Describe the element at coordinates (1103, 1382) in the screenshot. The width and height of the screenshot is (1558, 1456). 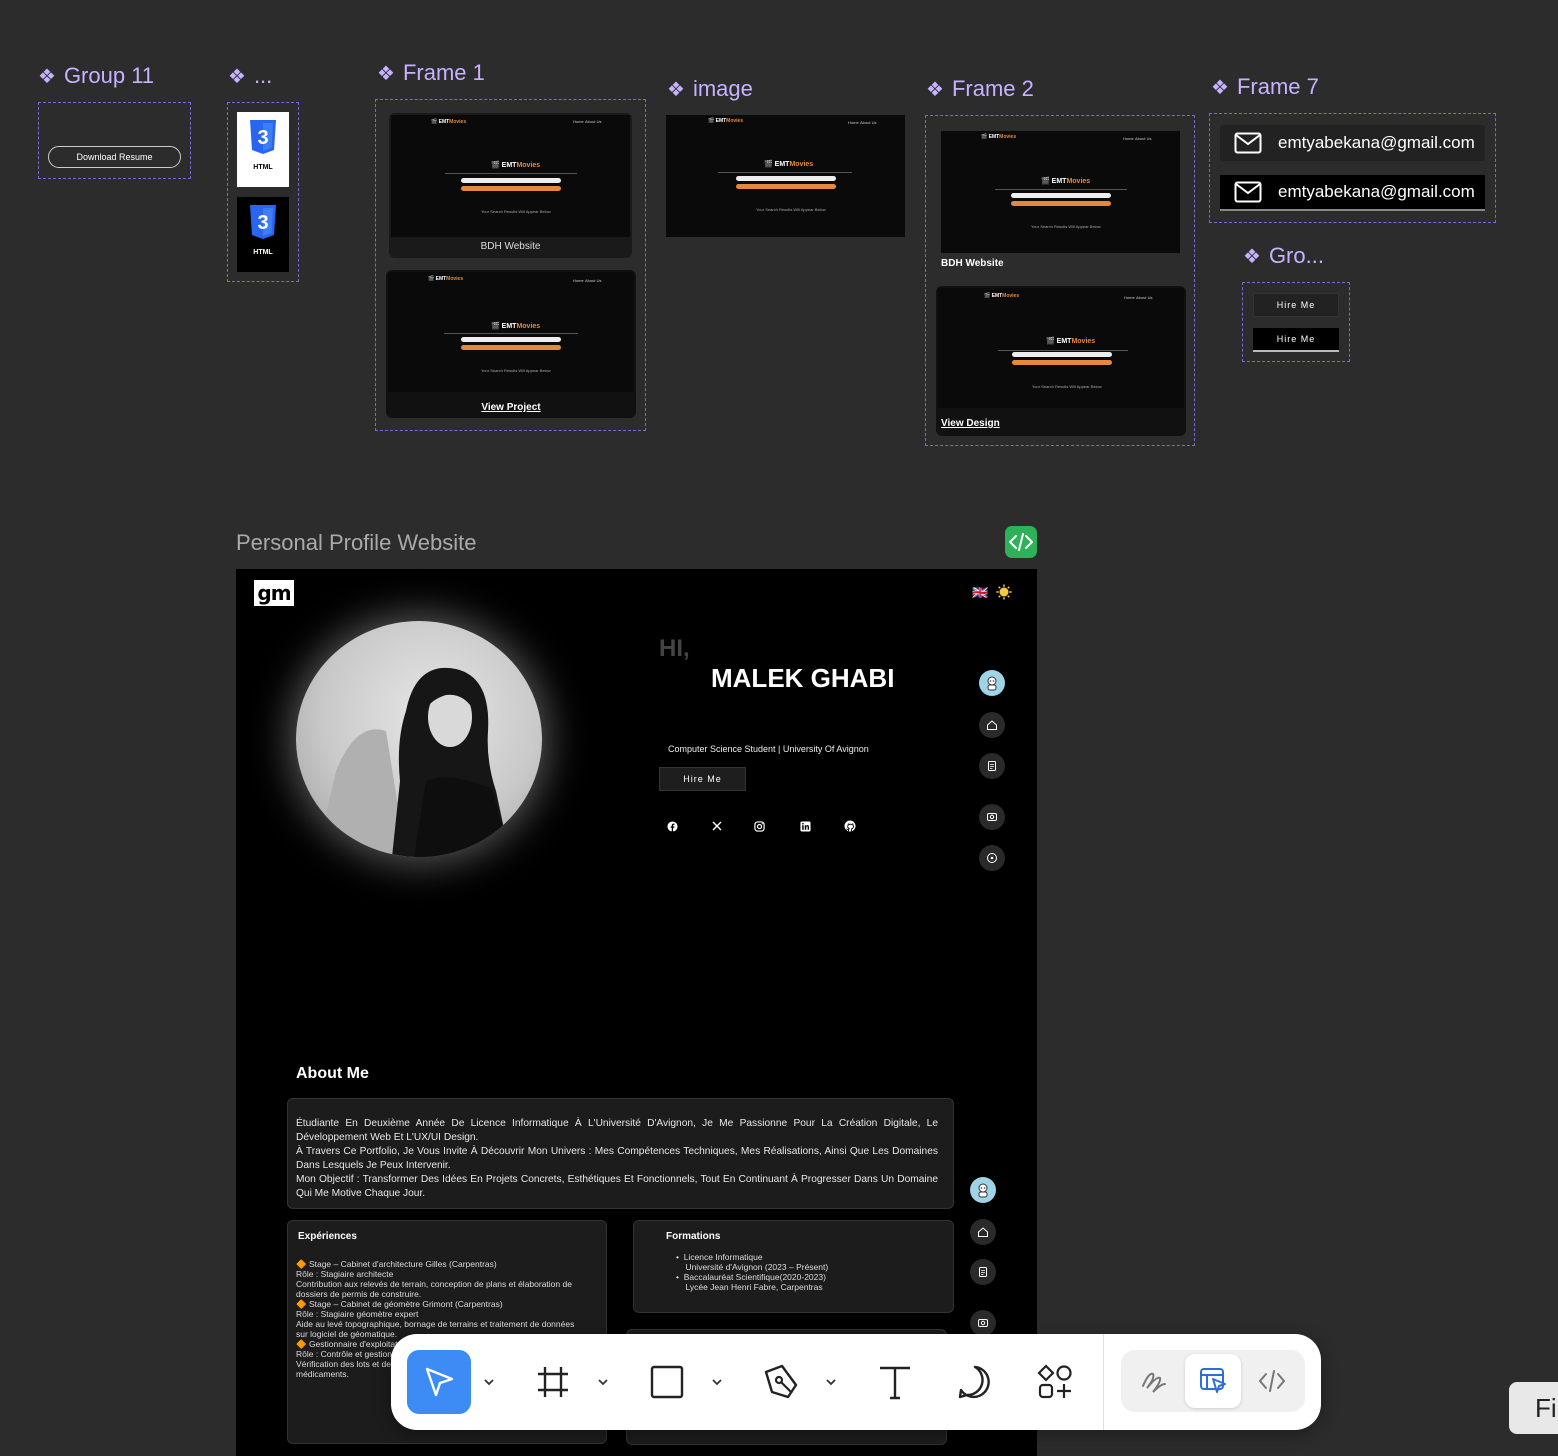
I see `toolbar-divider` at that location.